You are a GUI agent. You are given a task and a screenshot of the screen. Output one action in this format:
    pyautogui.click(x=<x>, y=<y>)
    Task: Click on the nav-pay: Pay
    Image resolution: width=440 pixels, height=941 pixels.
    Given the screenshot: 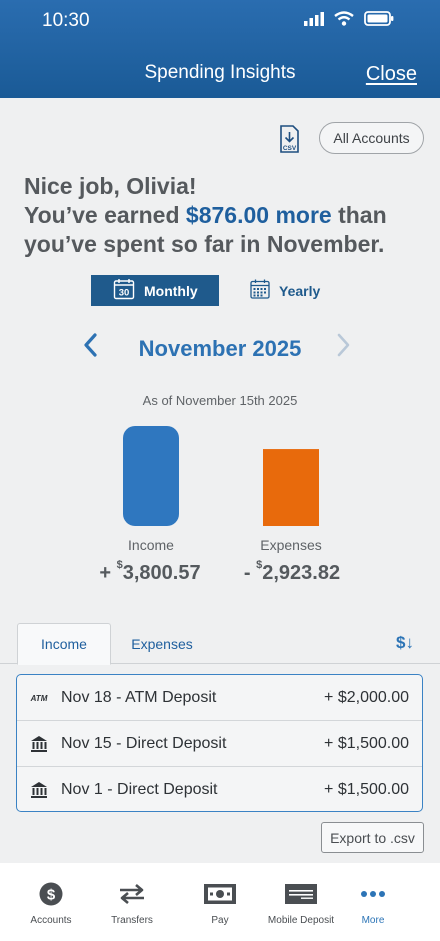 What is the action you would take?
    pyautogui.click(x=220, y=902)
    